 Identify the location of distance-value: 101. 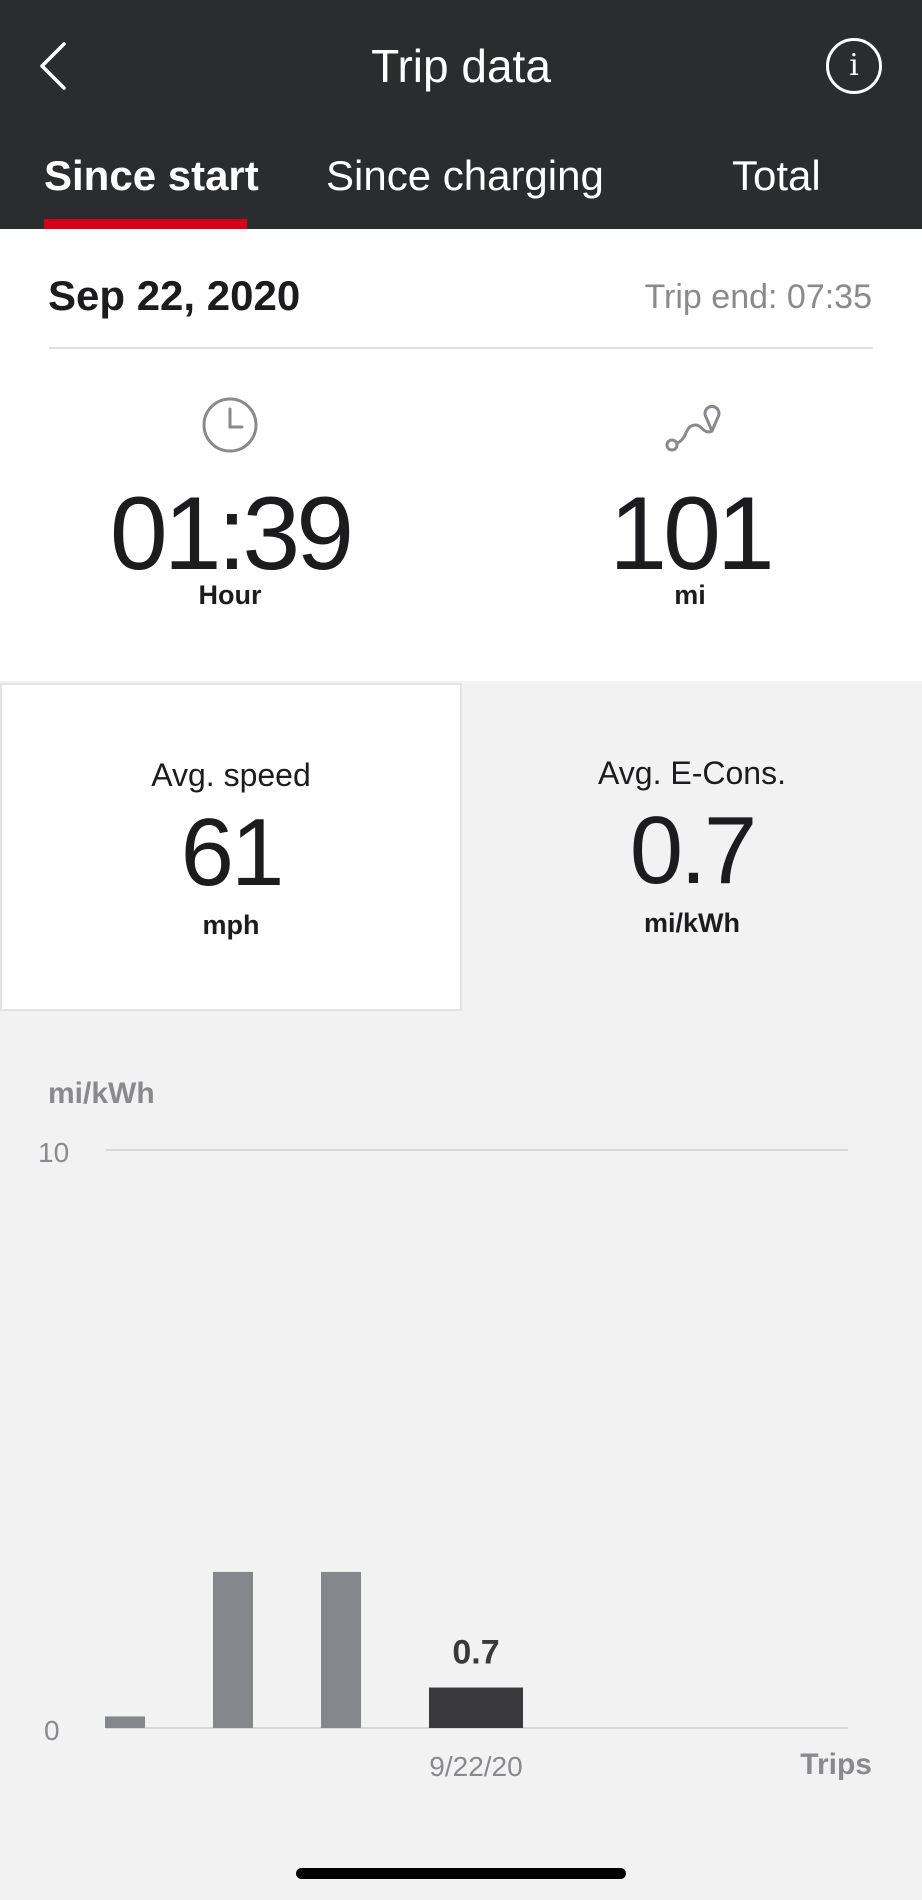
(692, 534).